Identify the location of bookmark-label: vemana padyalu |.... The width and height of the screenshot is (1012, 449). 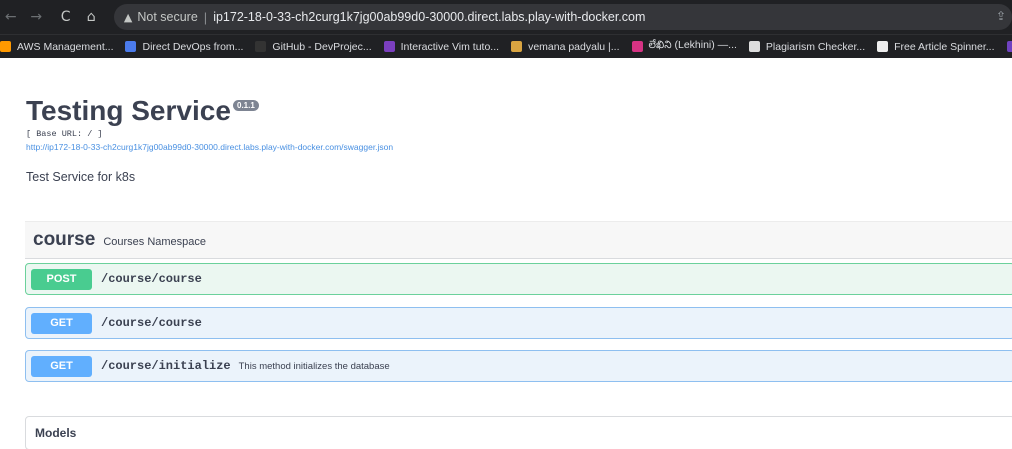
(574, 46).